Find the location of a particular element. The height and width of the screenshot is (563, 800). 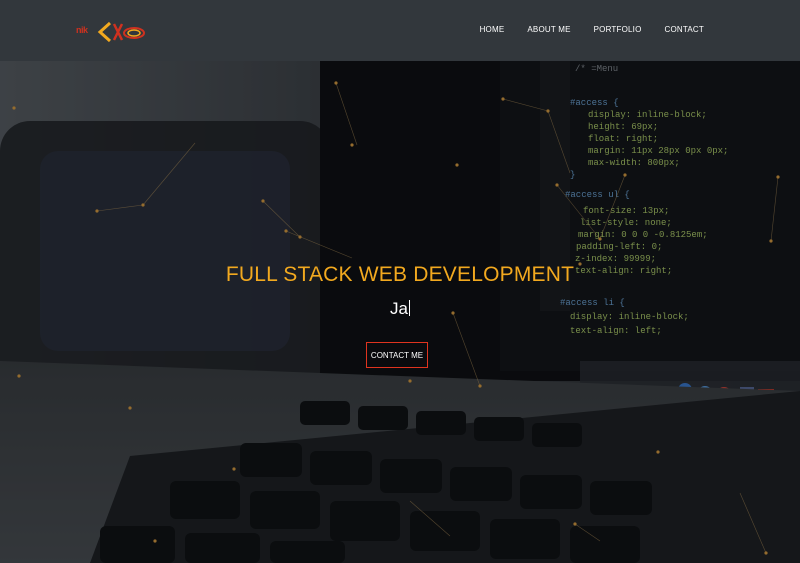

top-navbar: nik HOME ABOUT ME PORTFOLIO CONTACT is located at coordinates (400, 30).